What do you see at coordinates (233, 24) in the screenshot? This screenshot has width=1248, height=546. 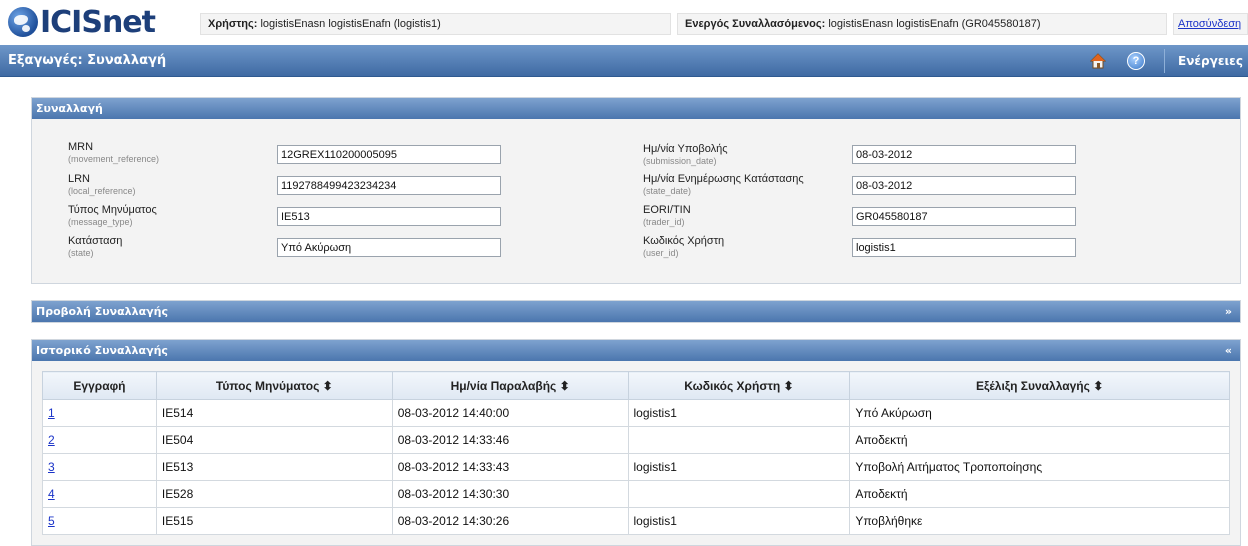 I see `user-label: Χρήστης:` at bounding box center [233, 24].